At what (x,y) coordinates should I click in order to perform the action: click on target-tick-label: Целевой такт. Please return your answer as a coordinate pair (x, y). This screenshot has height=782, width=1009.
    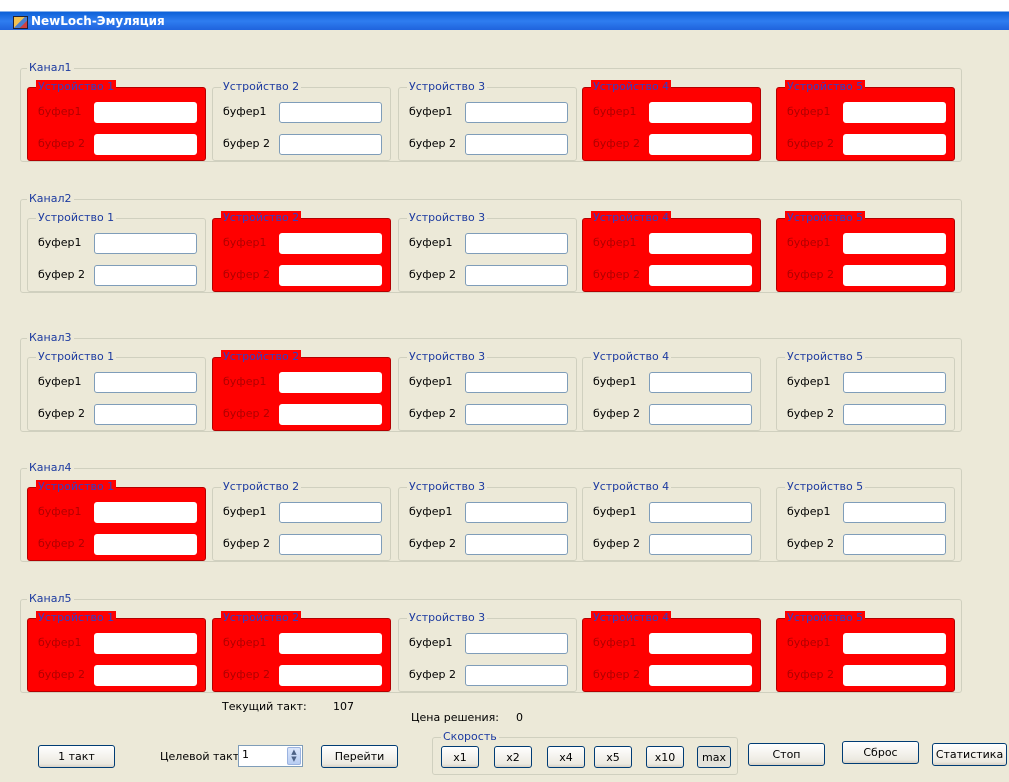
    Looking at the image, I should click on (200, 756).